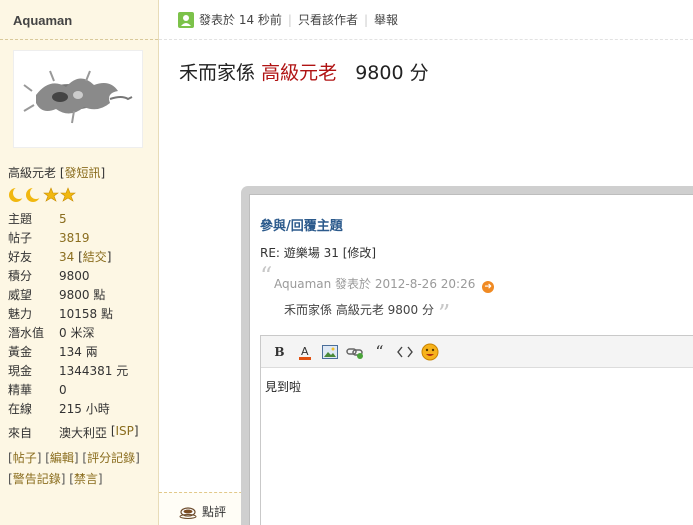 The image size is (693, 525). I want to click on rank-label: 高級元老, so click(32, 173).